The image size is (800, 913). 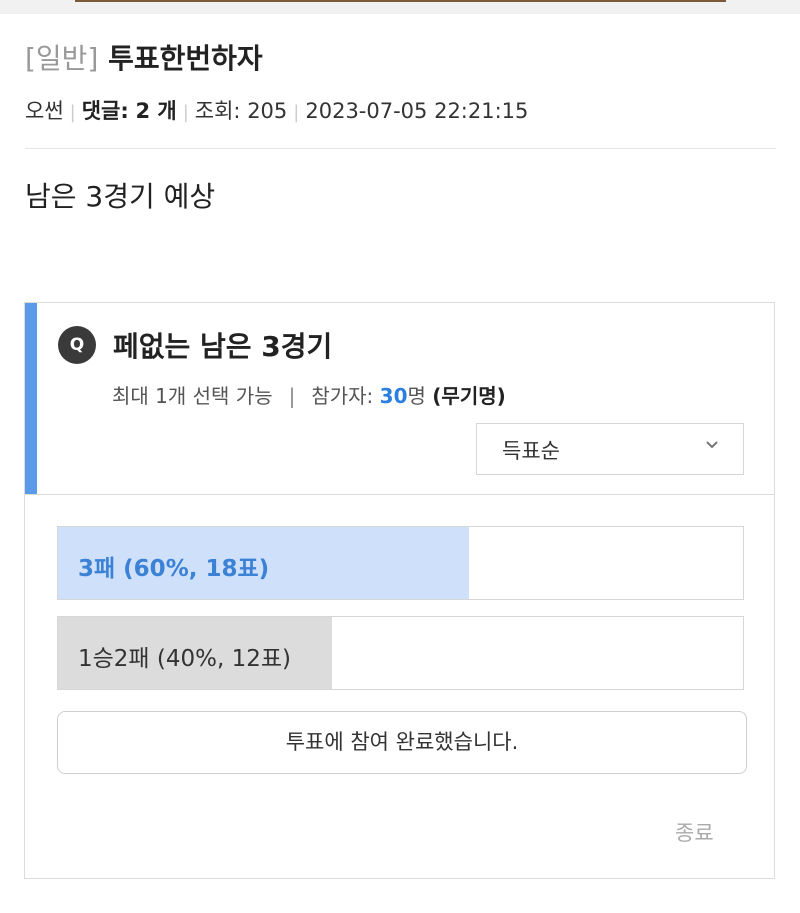 I want to click on poll-option-label: 3패 (60%, 18표), so click(x=174, y=569).